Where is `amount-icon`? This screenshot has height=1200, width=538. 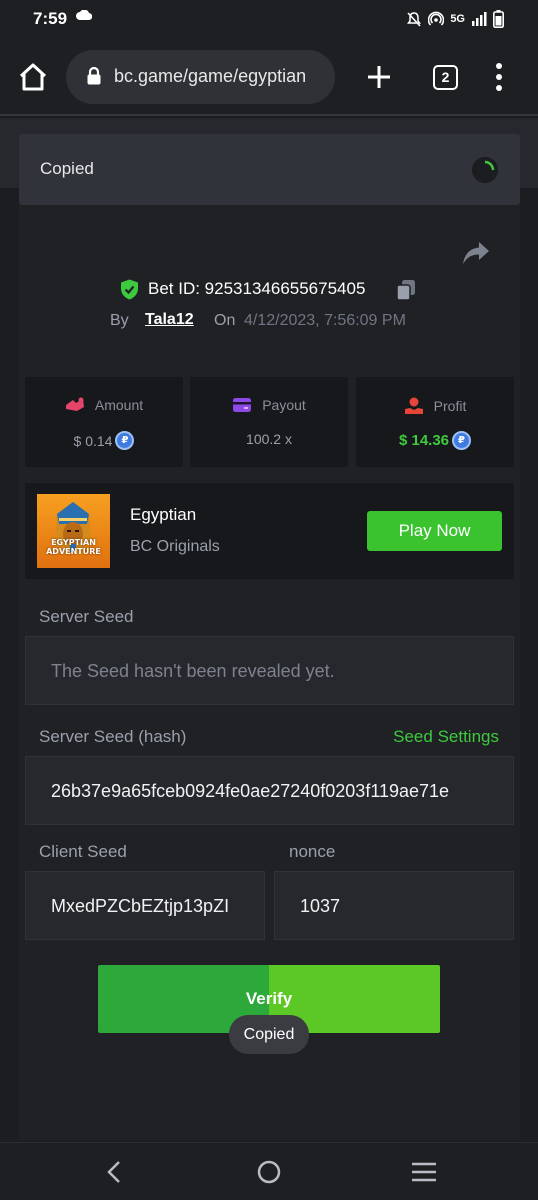 amount-icon is located at coordinates (74, 404).